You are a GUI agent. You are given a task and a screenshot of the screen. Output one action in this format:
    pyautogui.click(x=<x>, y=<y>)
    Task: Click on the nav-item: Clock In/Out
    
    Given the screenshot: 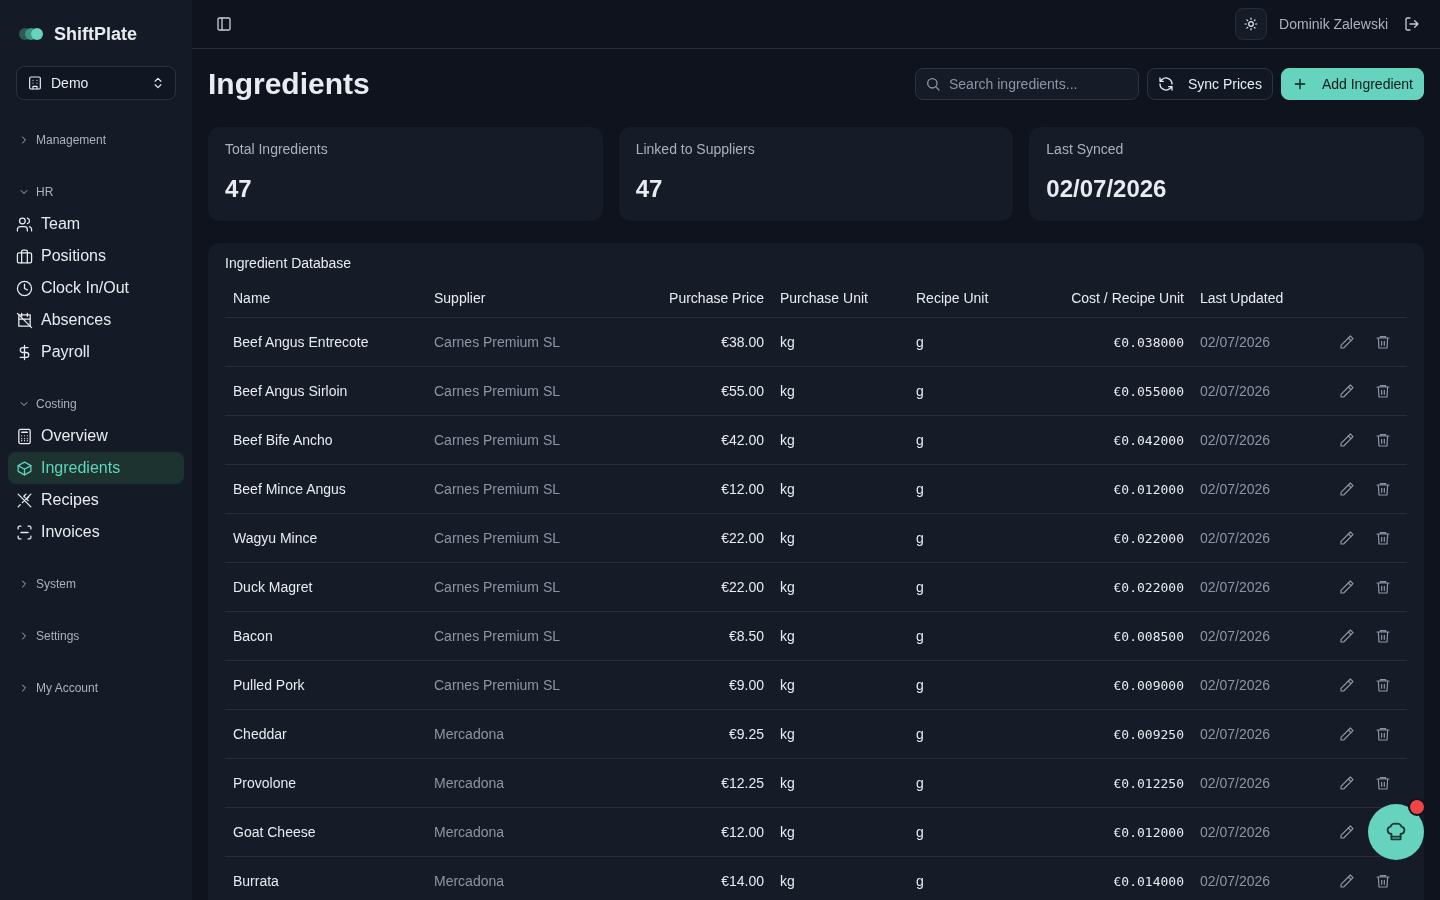 What is the action you would take?
    pyautogui.click(x=96, y=288)
    